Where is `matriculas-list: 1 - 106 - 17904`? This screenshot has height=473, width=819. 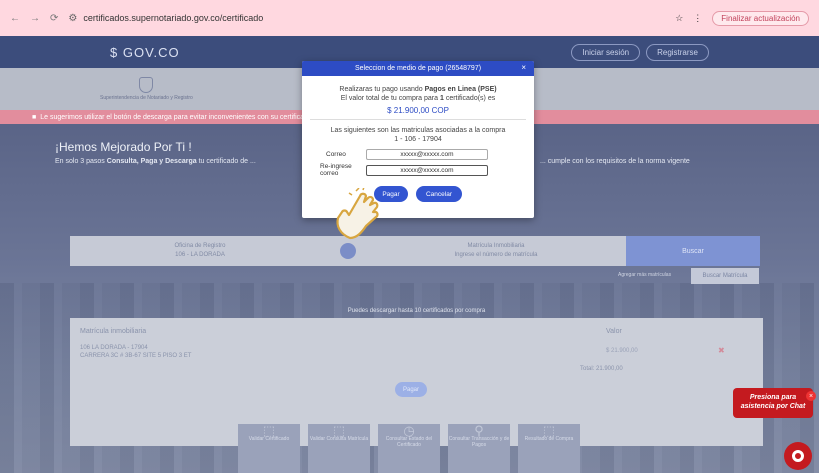 matriculas-list: 1 - 106 - 17904 is located at coordinates (418, 139).